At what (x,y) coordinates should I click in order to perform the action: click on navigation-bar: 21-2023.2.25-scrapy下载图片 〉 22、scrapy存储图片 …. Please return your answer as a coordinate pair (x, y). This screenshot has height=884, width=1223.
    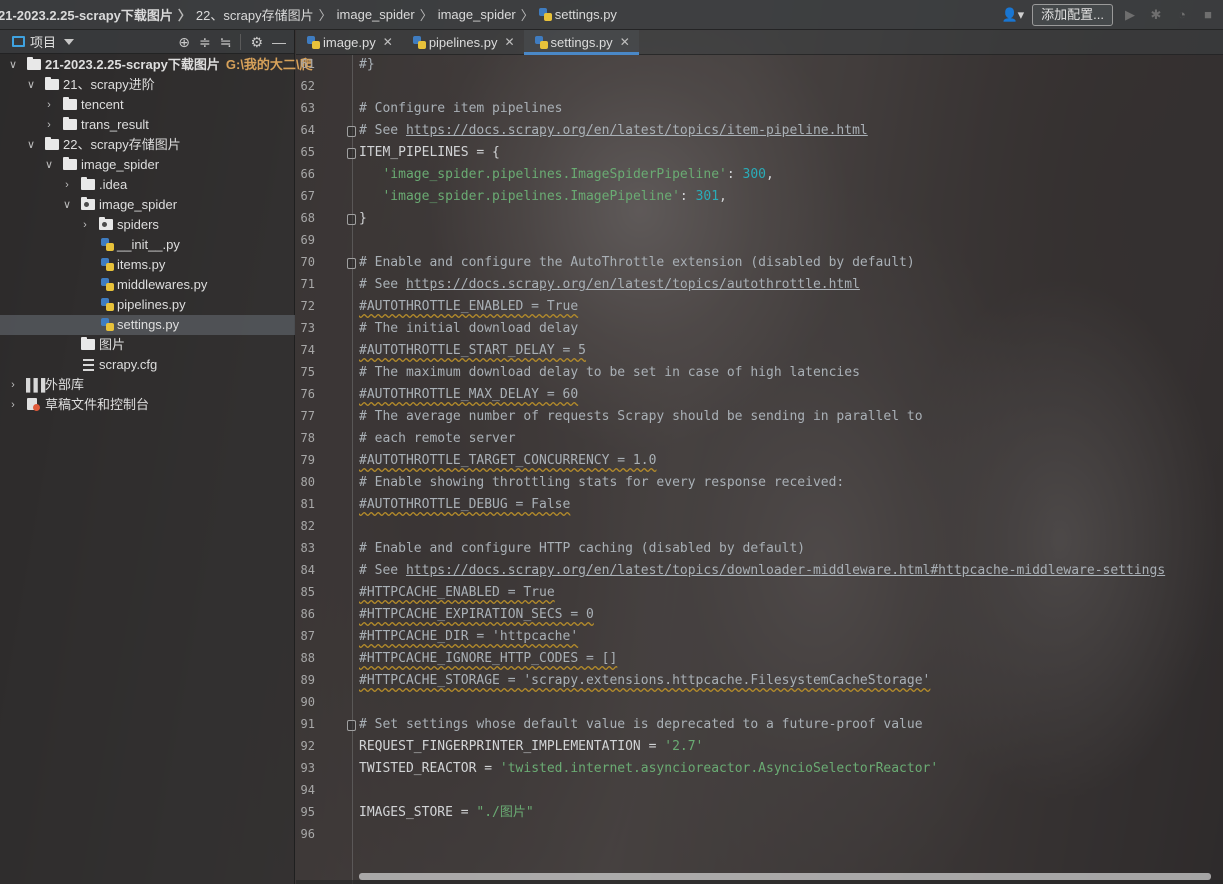
    Looking at the image, I should click on (611, 15).